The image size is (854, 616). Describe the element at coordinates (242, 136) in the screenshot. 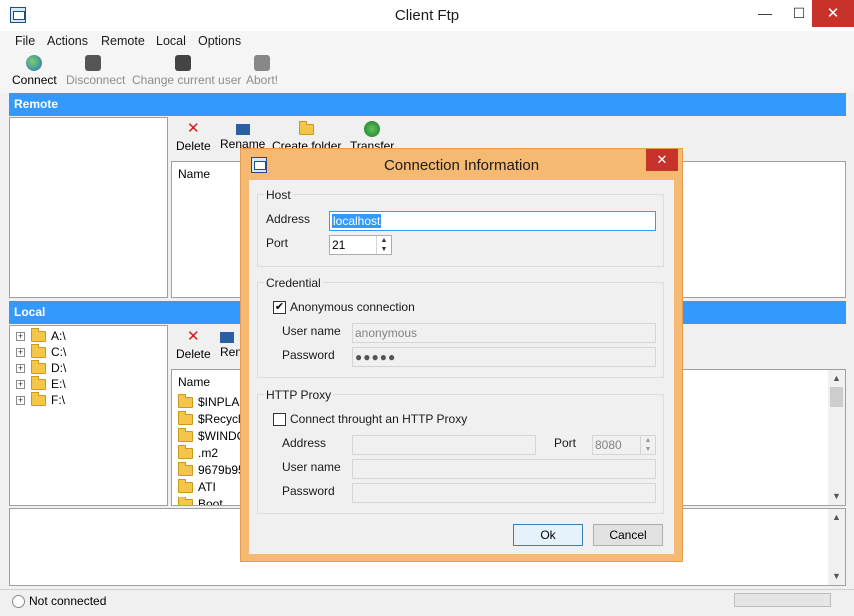

I see `remote-rename-button: Rename` at that location.